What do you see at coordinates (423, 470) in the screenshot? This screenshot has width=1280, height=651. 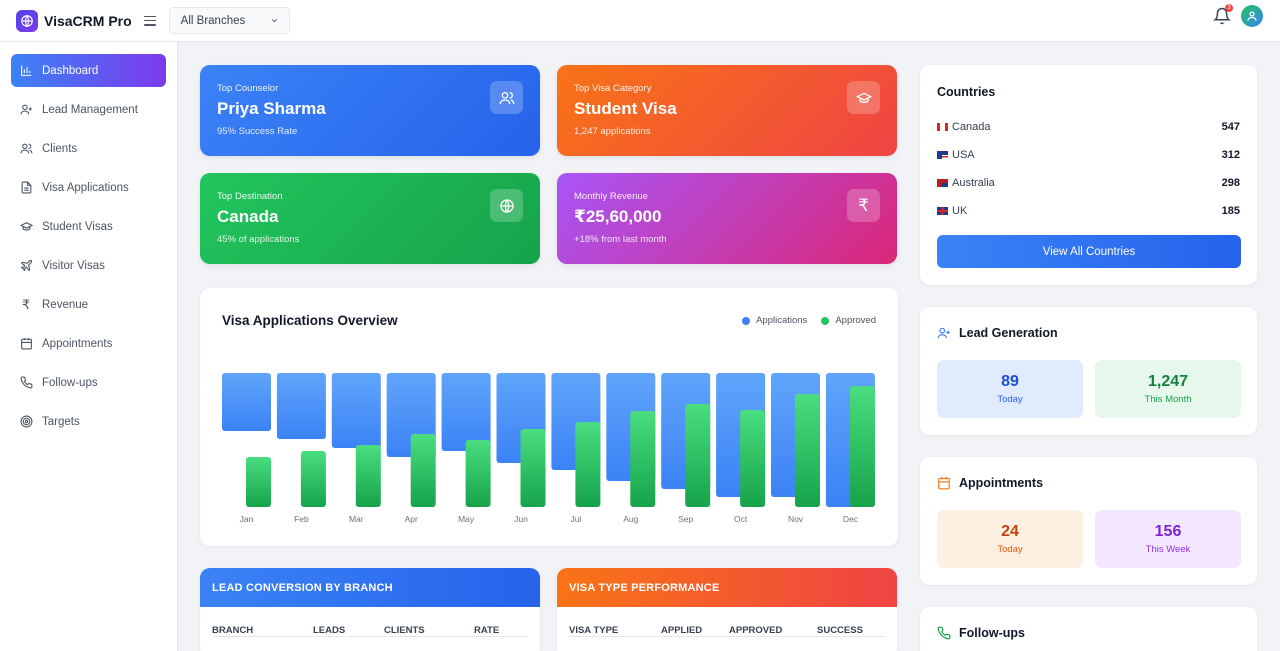 I see `bar-approved-apr` at bounding box center [423, 470].